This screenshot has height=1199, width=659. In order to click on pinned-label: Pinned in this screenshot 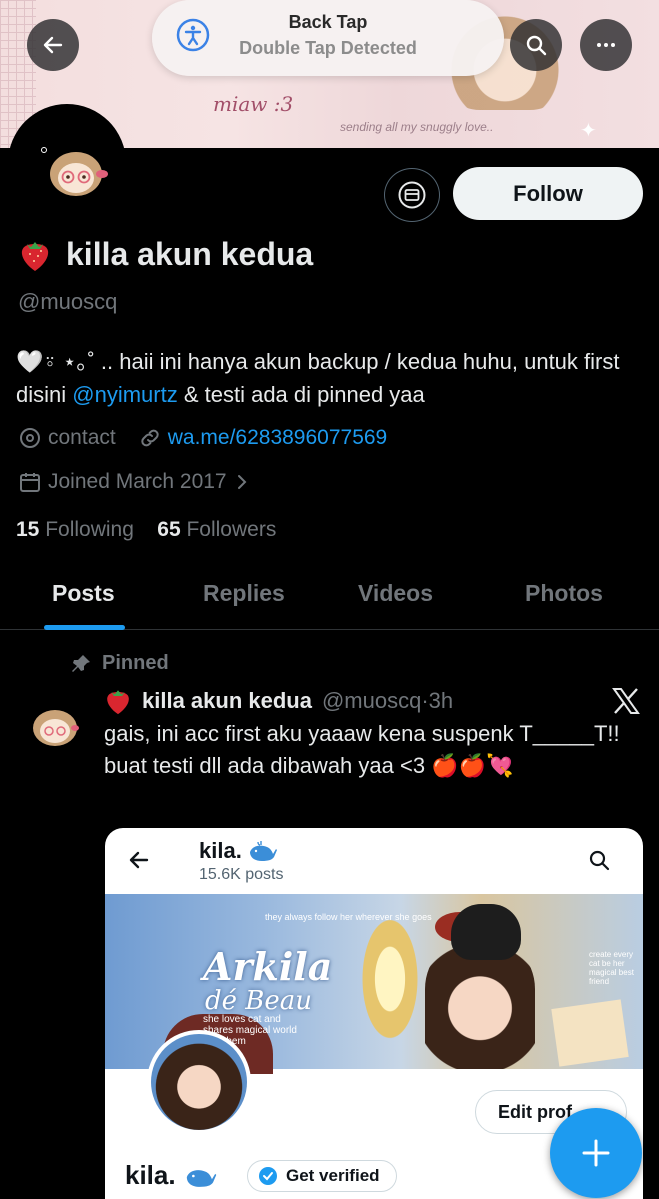, I will do `click(135, 663)`.